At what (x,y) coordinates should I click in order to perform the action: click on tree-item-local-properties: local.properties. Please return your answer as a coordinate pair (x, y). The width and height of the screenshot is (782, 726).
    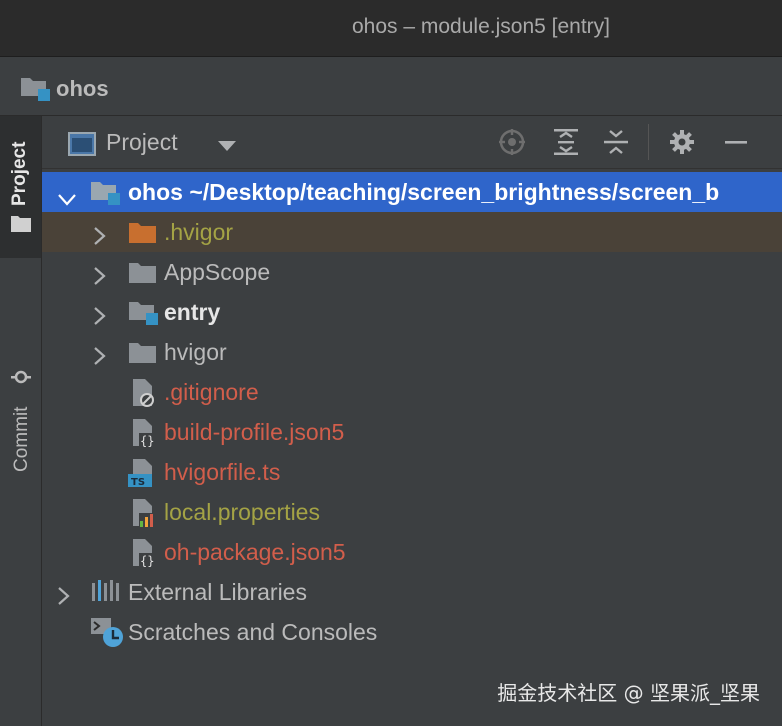
    Looking at the image, I should click on (412, 512).